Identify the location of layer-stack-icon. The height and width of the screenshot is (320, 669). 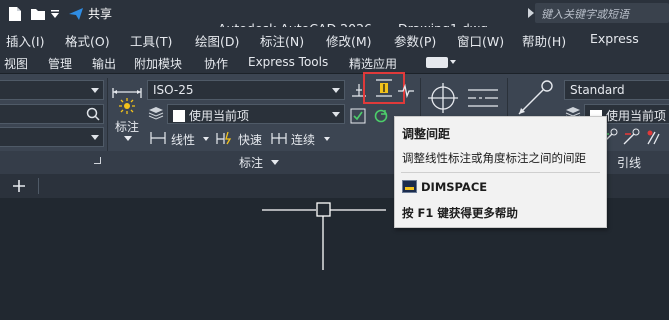
(156, 113).